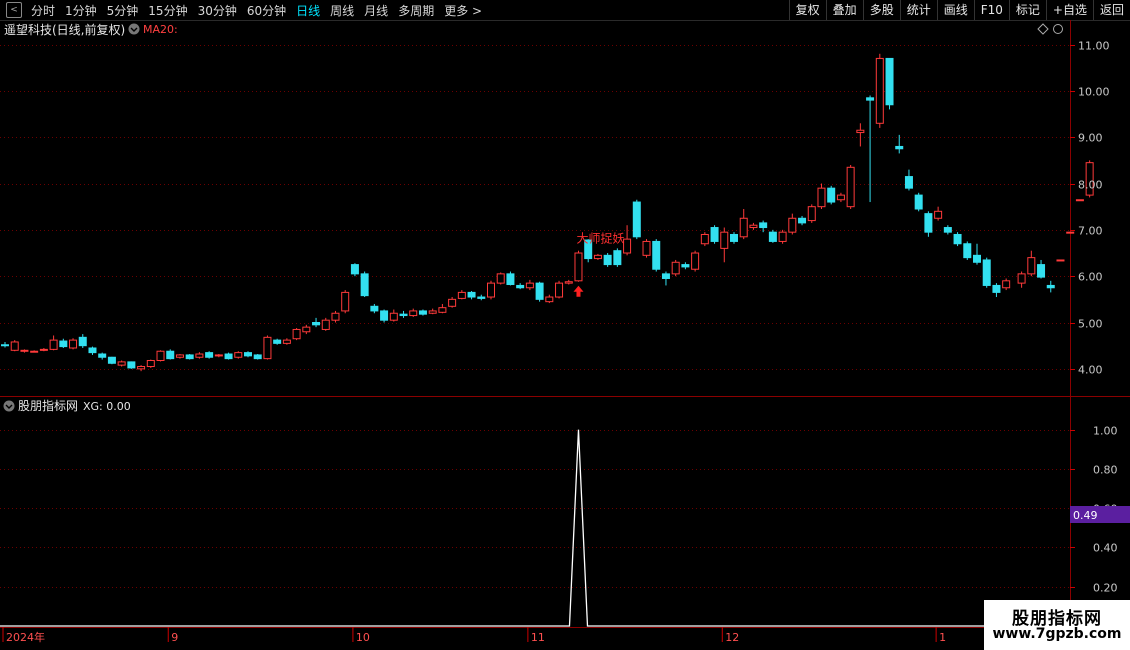 The width and height of the screenshot is (1130, 650). Describe the element at coordinates (123, 10) in the screenshot. I see `tab-5min: 5分钟` at that location.